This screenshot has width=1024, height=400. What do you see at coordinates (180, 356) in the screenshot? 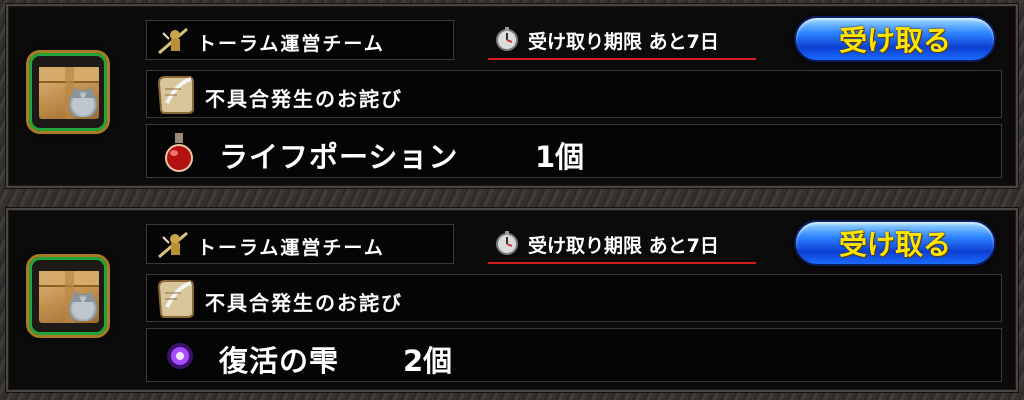
I see `purple-orb-icon` at bounding box center [180, 356].